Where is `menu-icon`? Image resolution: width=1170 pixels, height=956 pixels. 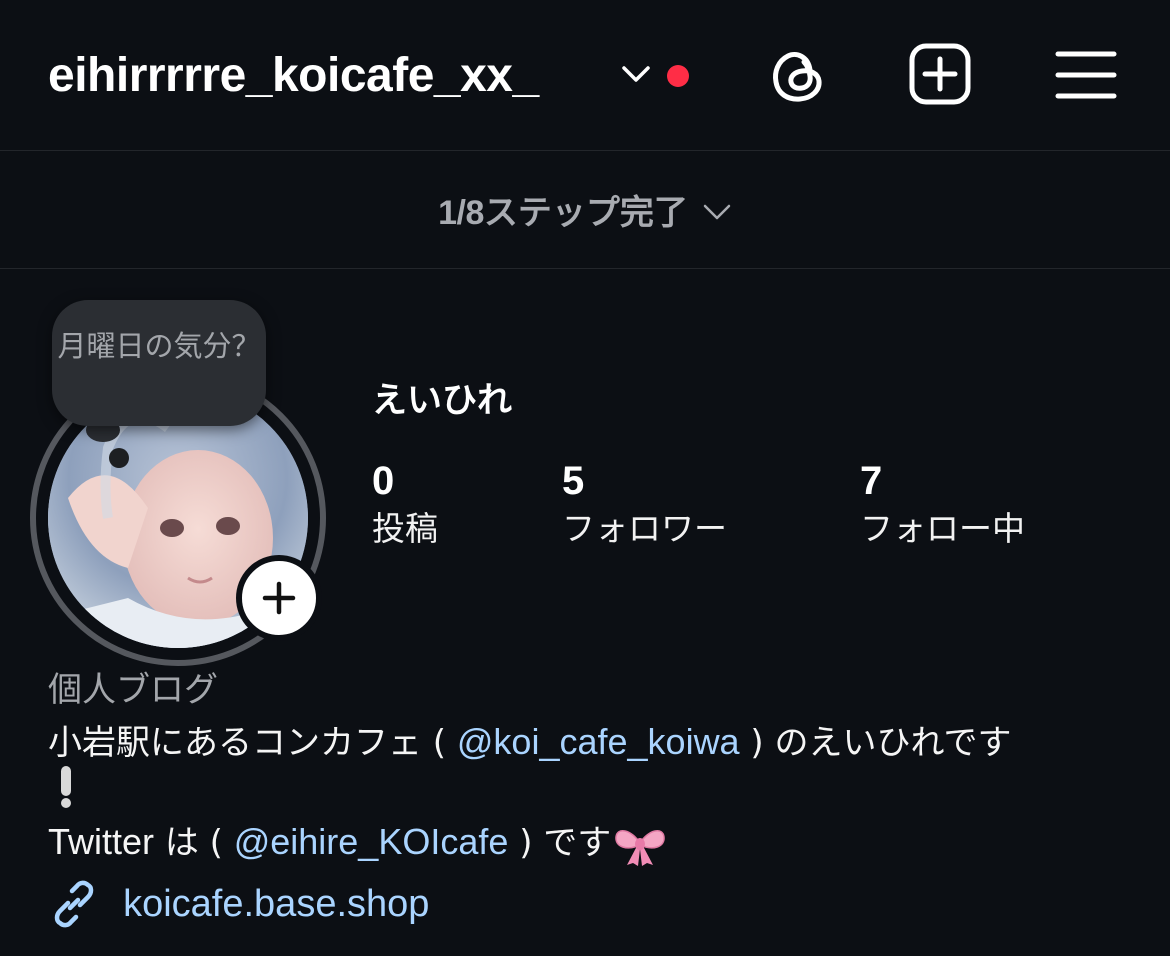
menu-icon is located at coordinates (1086, 74).